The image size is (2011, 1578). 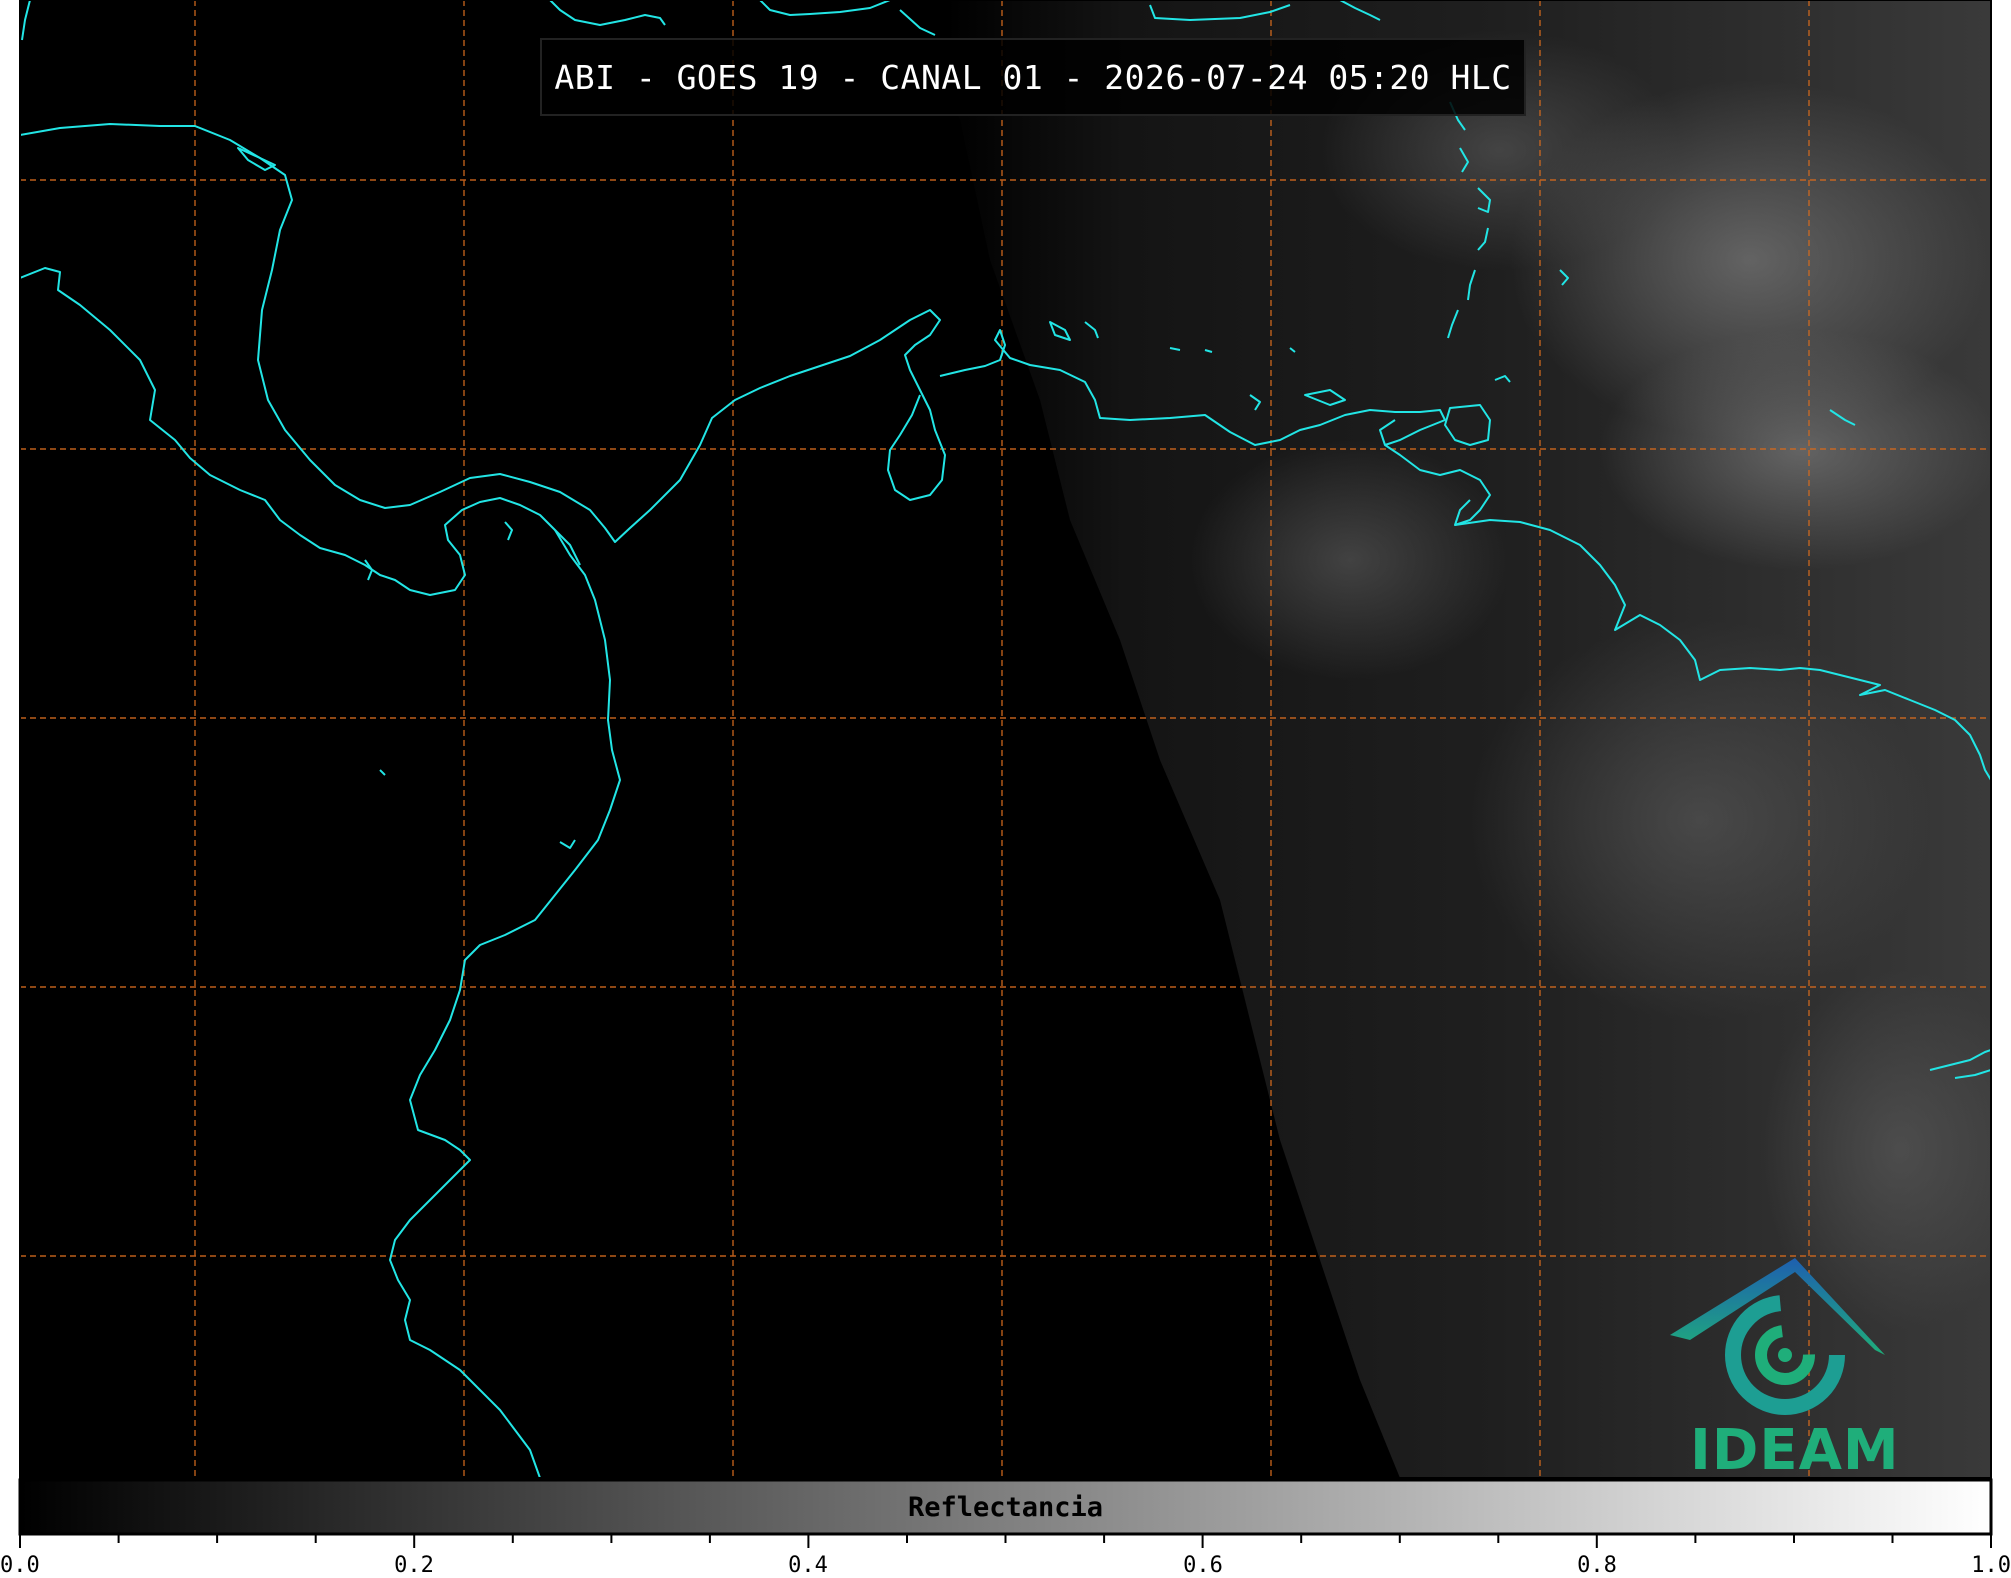 I want to click on colorbar-tick-label: 0.2, so click(x=414, y=1565).